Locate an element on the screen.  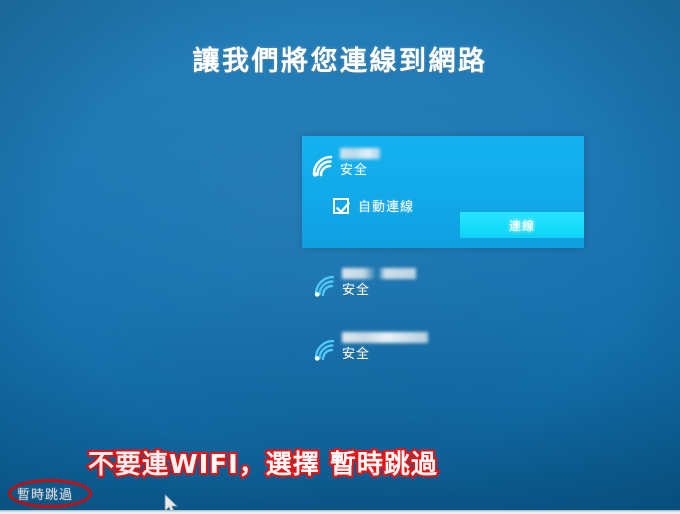
annotation-circle is located at coordinates (50, 493).